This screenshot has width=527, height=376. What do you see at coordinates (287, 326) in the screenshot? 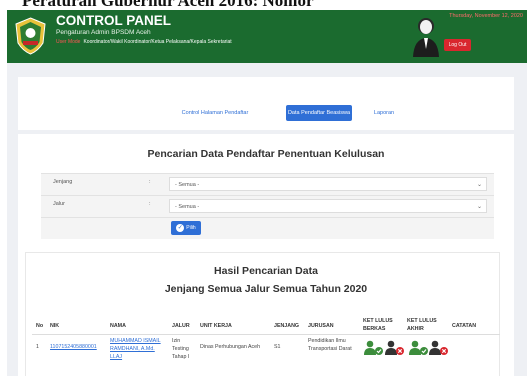
I see `column-header-jenjang: JENJANG` at bounding box center [287, 326].